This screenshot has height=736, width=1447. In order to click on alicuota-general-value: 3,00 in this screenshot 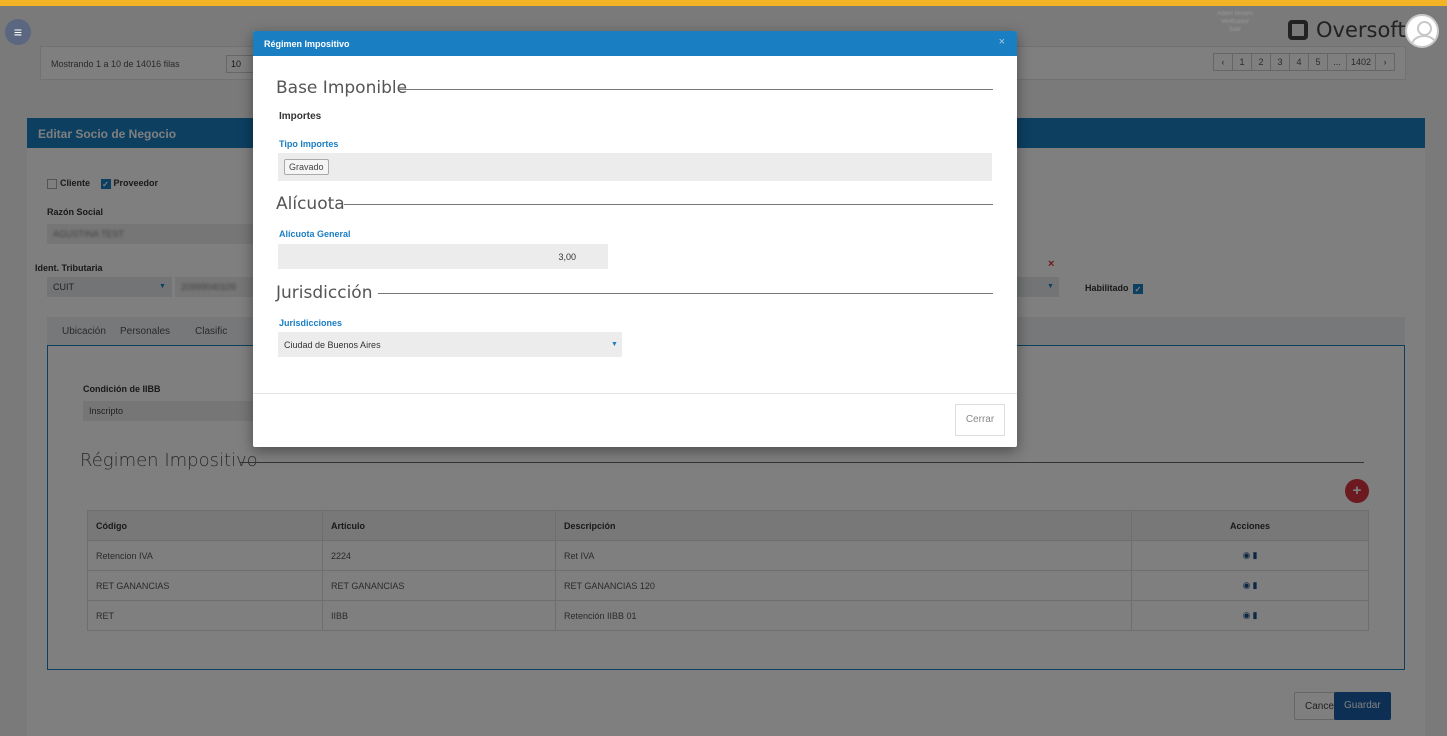, I will do `click(567, 257)`.